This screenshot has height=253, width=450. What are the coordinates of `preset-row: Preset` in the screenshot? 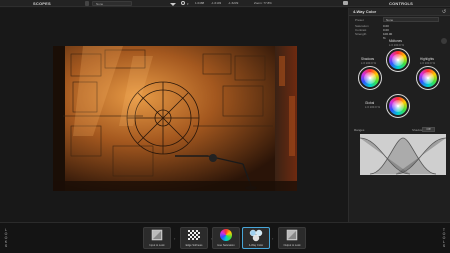 It's located at (359, 20).